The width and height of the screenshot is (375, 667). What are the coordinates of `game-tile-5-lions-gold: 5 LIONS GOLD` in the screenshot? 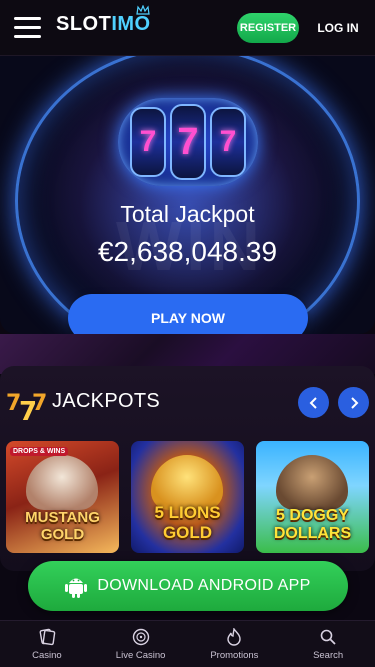 It's located at (187, 497).